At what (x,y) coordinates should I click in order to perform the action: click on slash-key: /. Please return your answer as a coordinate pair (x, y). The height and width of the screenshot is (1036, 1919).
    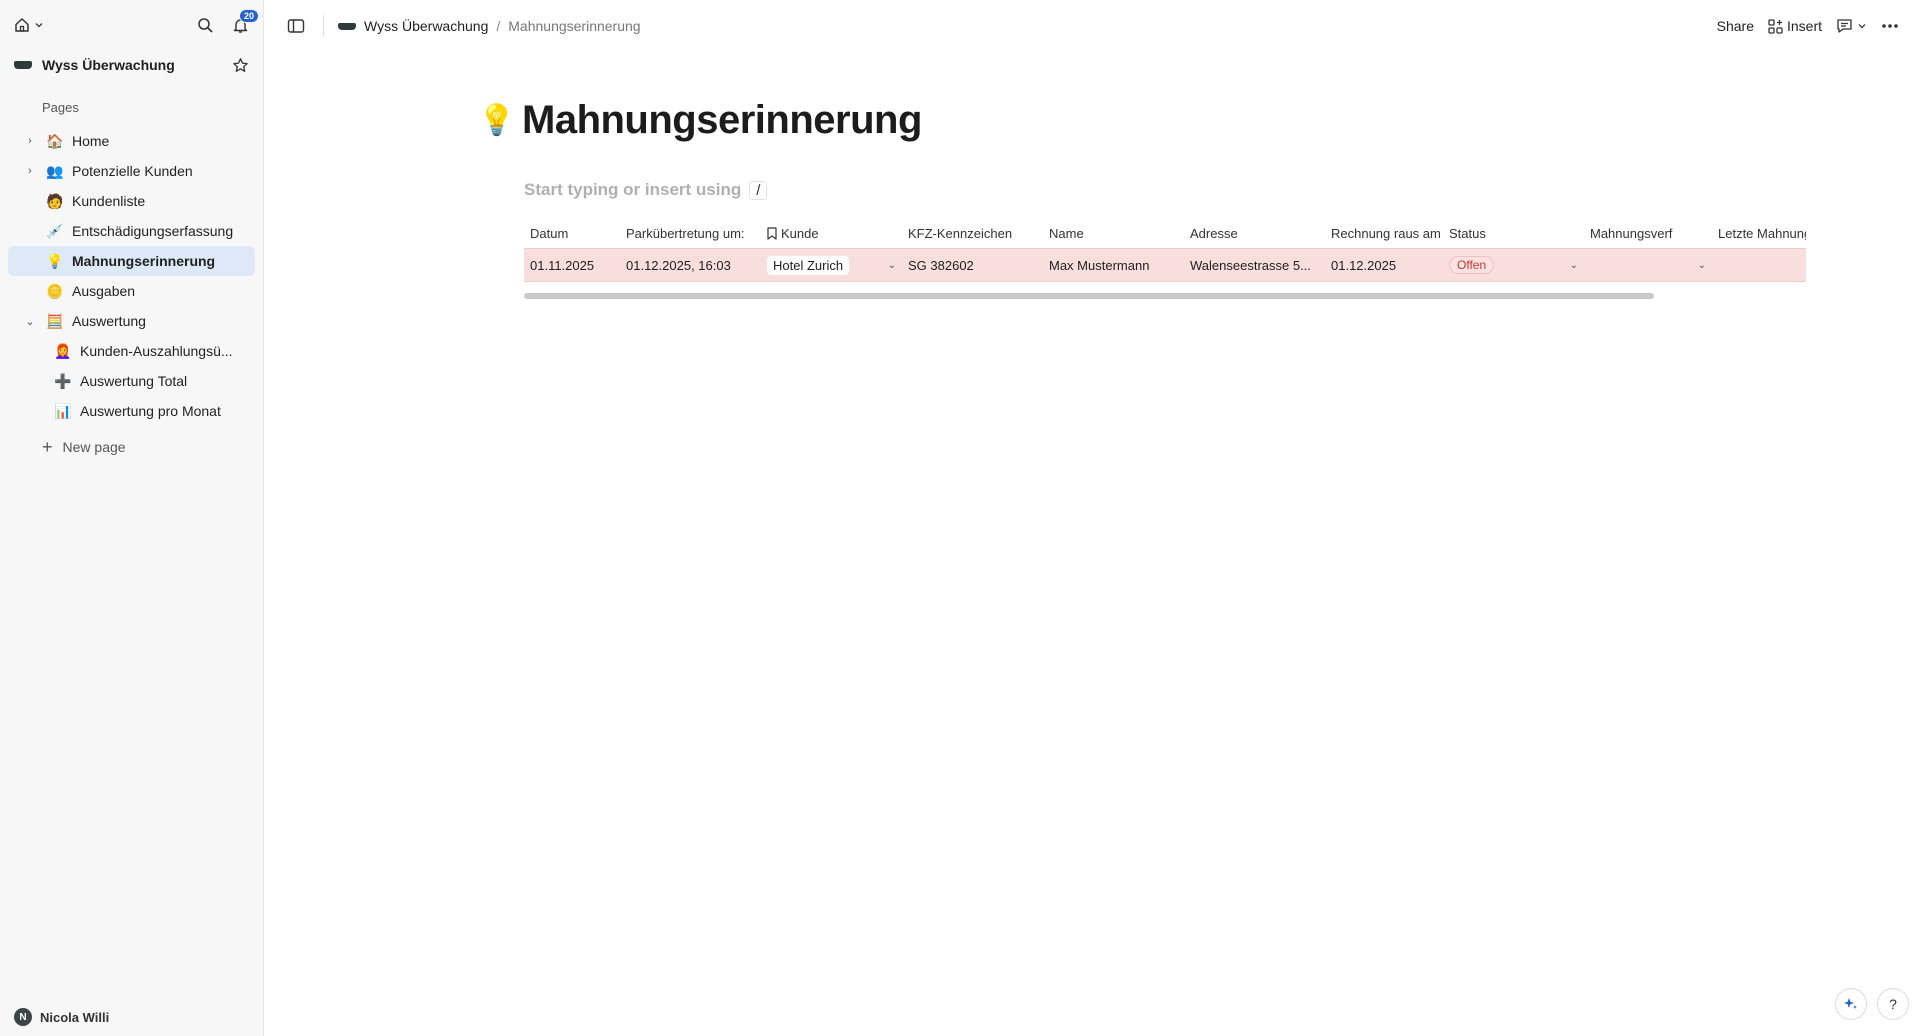
    Looking at the image, I should click on (758, 190).